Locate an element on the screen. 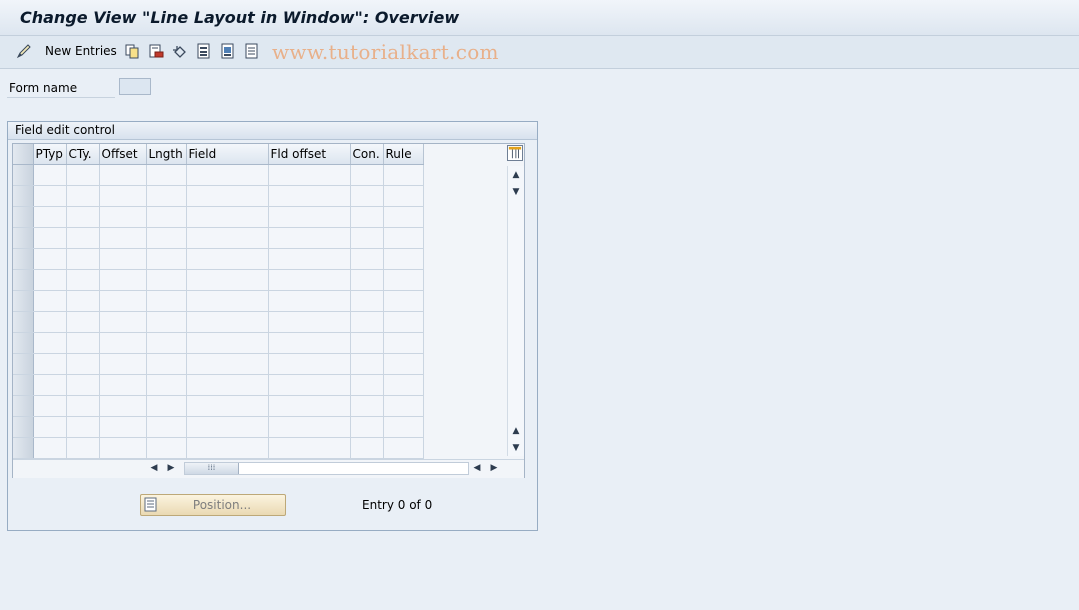  horizontal-scroll-thumb: ⁞⁞⁞ is located at coordinates (212, 468).